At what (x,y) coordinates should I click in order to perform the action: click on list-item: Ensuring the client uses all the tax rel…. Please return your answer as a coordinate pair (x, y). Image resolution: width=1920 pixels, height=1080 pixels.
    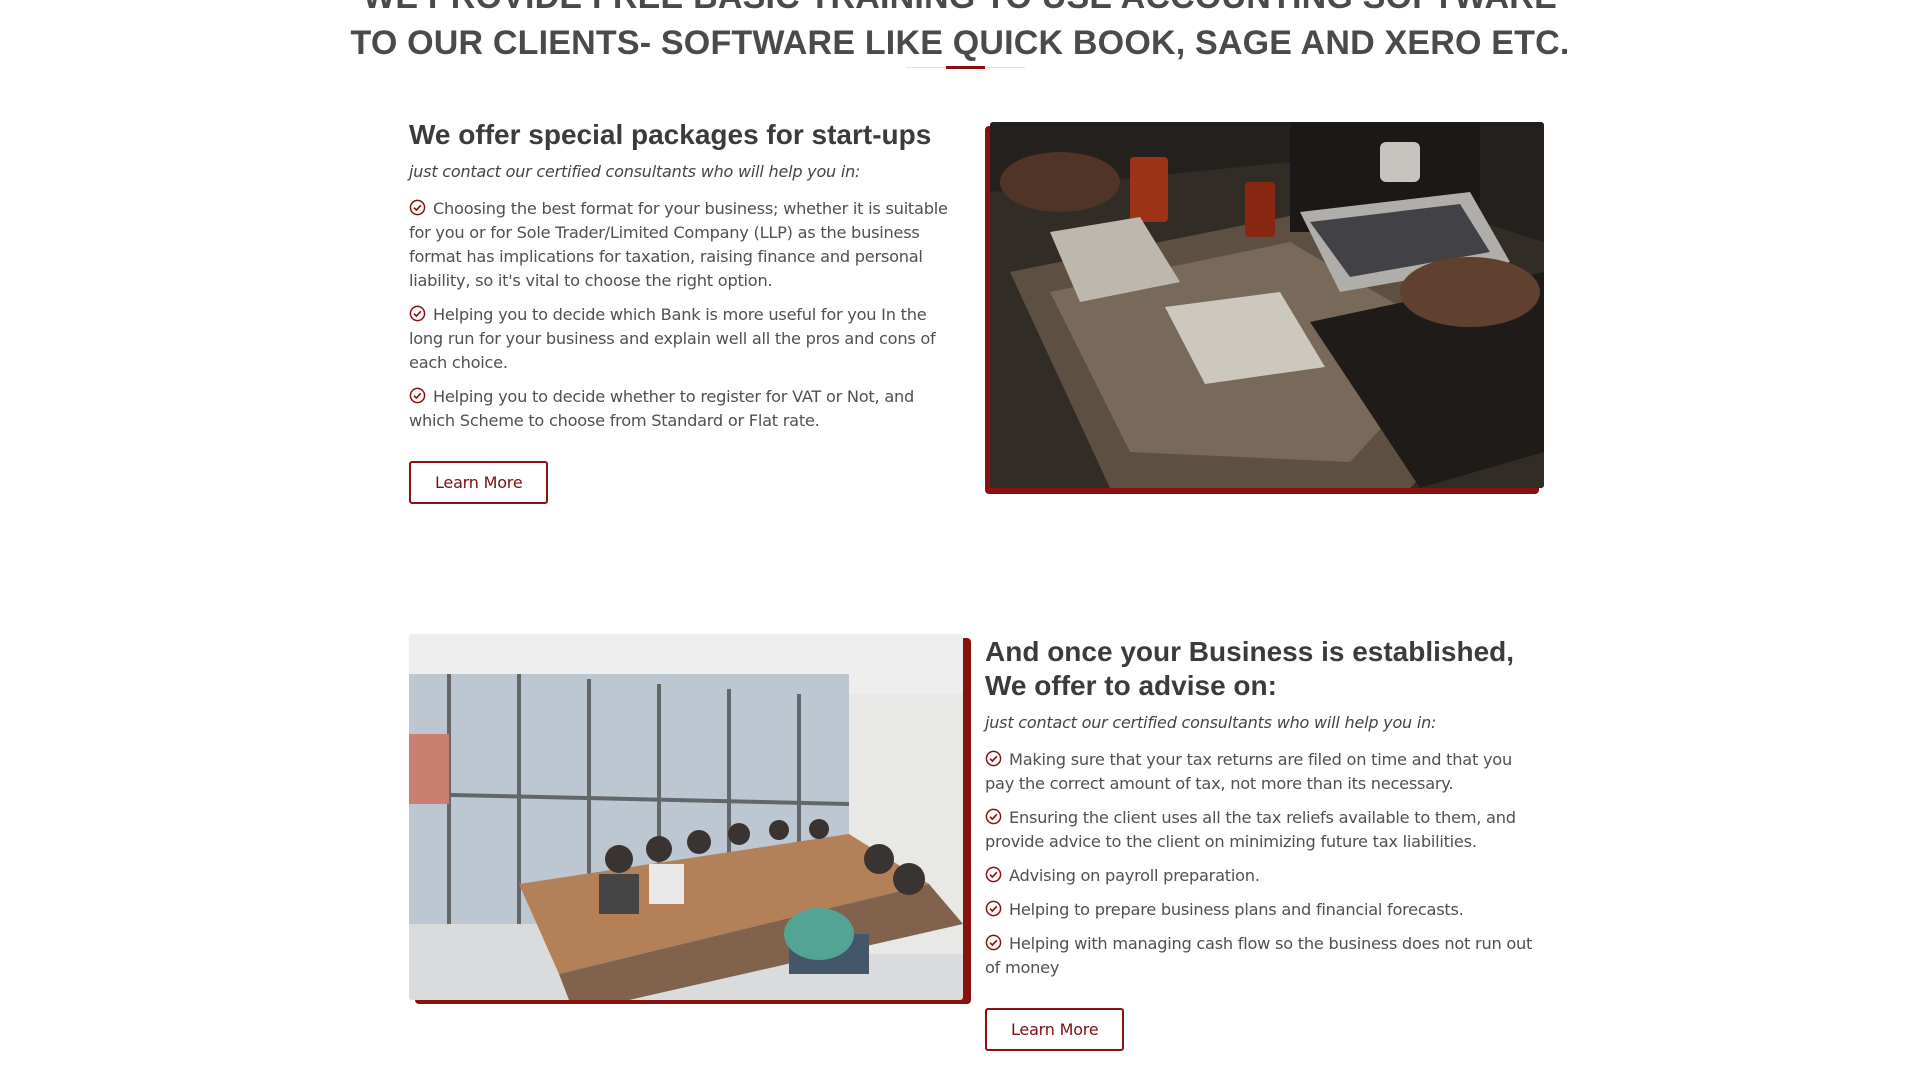
    Looking at the image, I should click on (1265, 830).